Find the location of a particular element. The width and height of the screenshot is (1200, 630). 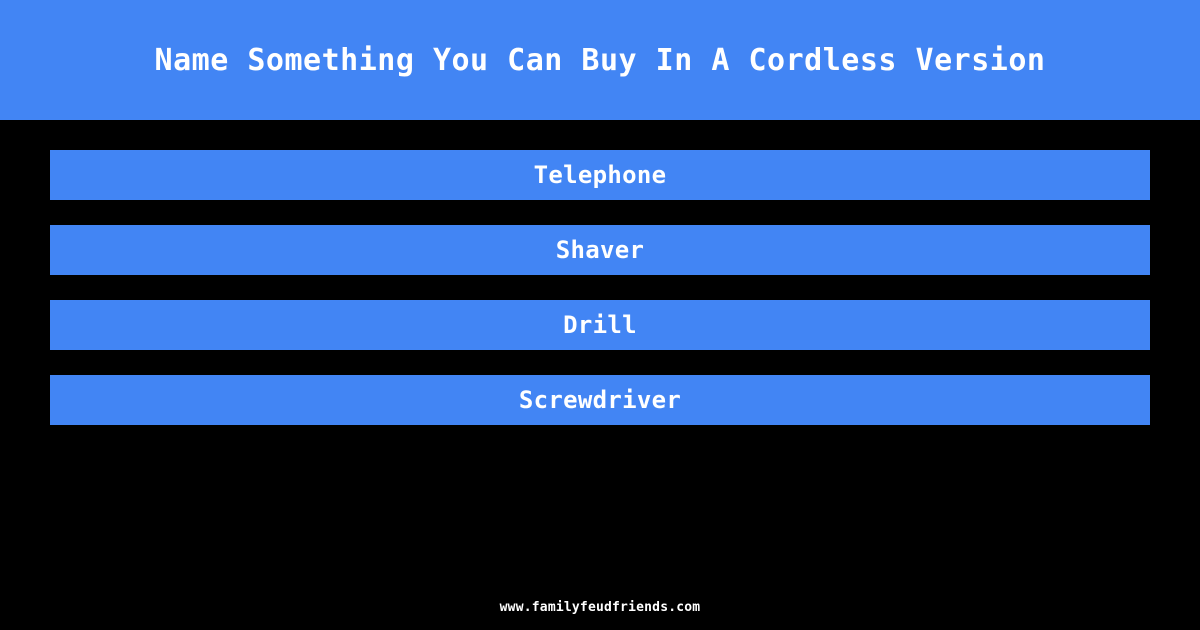

footer: www.familyfeudfriends.com is located at coordinates (600, 605).